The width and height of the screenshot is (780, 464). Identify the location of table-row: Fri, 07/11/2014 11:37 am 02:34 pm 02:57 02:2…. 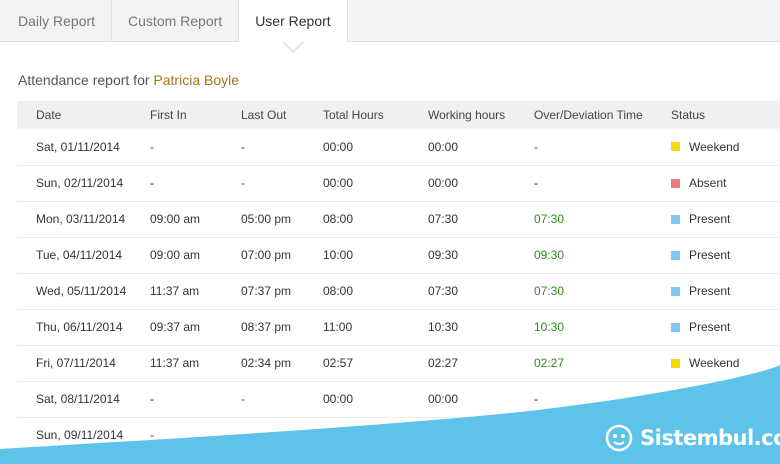
(398, 363).